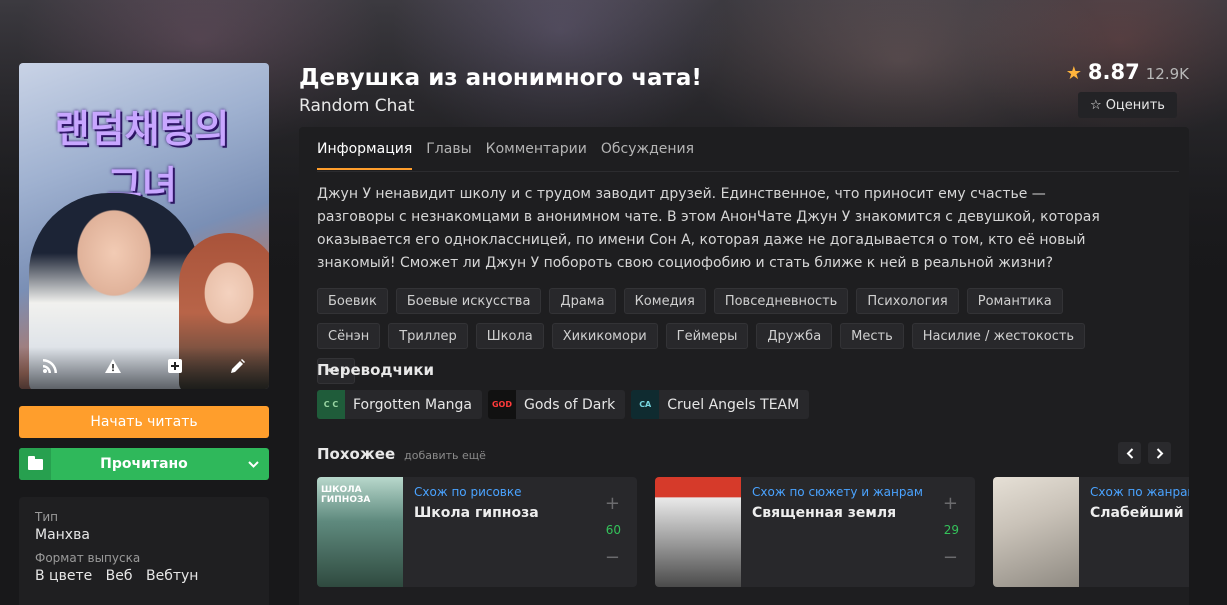 The height and width of the screenshot is (605, 1227). Describe the element at coordinates (824, 513) in the screenshot. I see `similar-card-name: Священная земля` at that location.